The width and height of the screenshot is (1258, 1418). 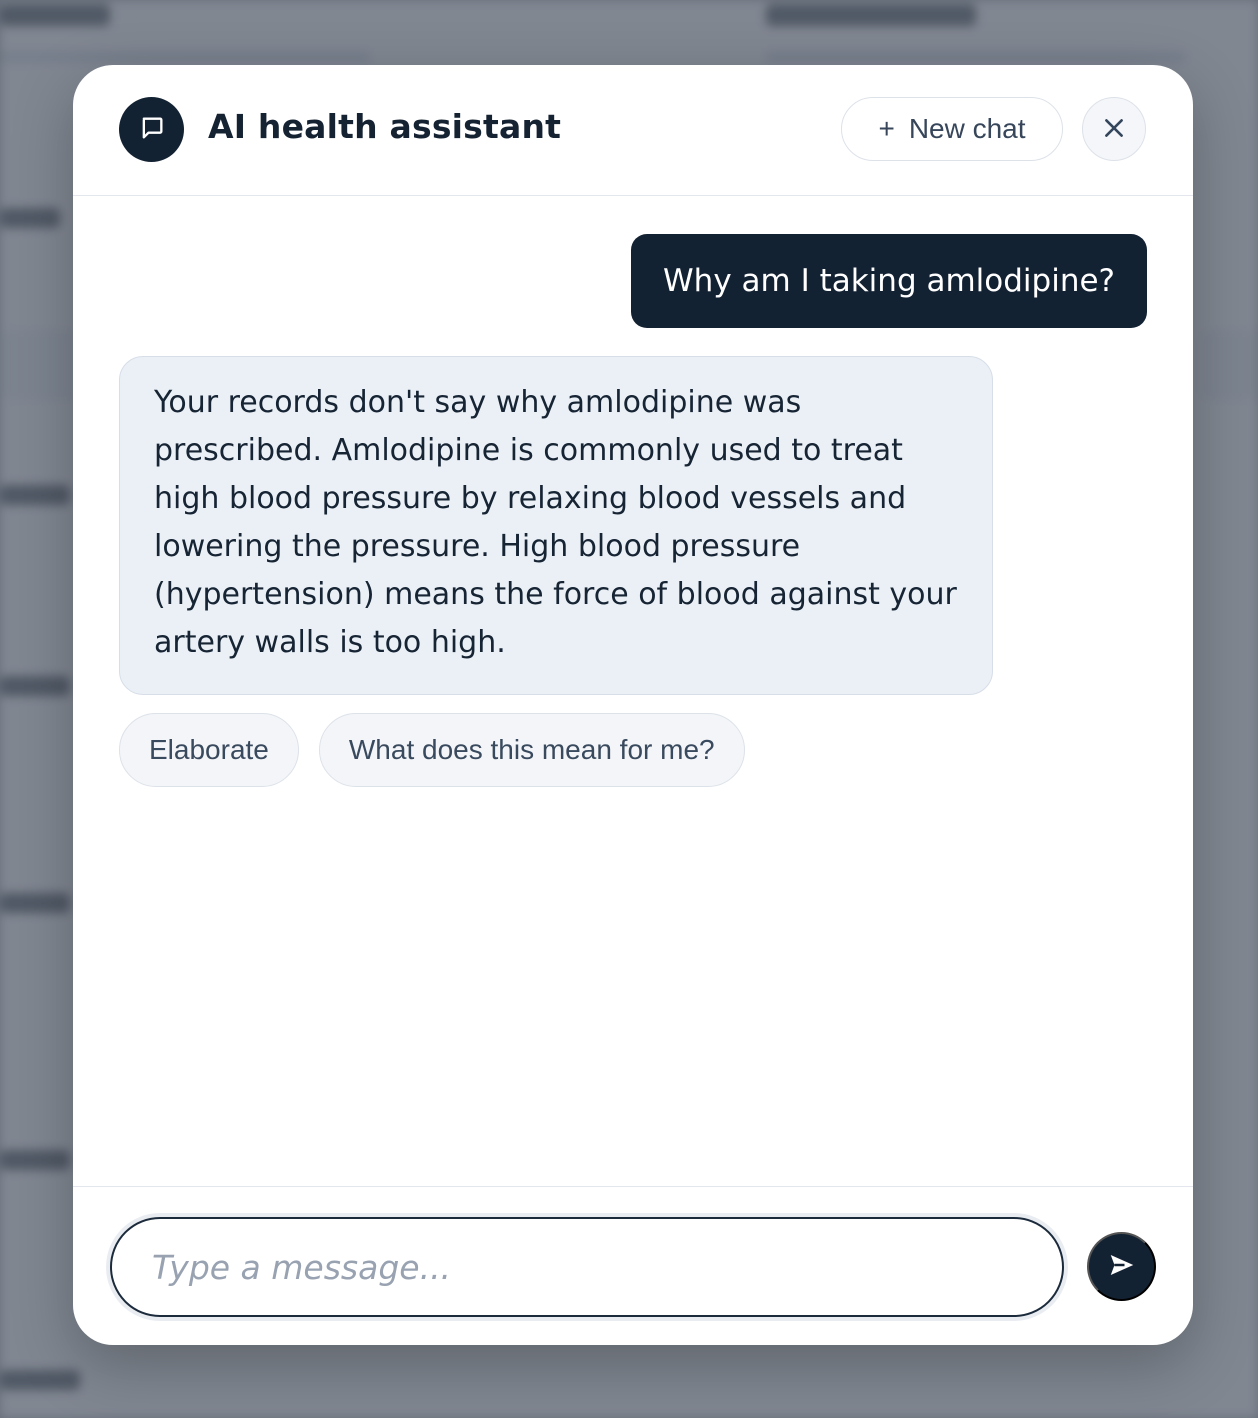 I want to click on message-input-wrapper, so click(x=587, y=1267).